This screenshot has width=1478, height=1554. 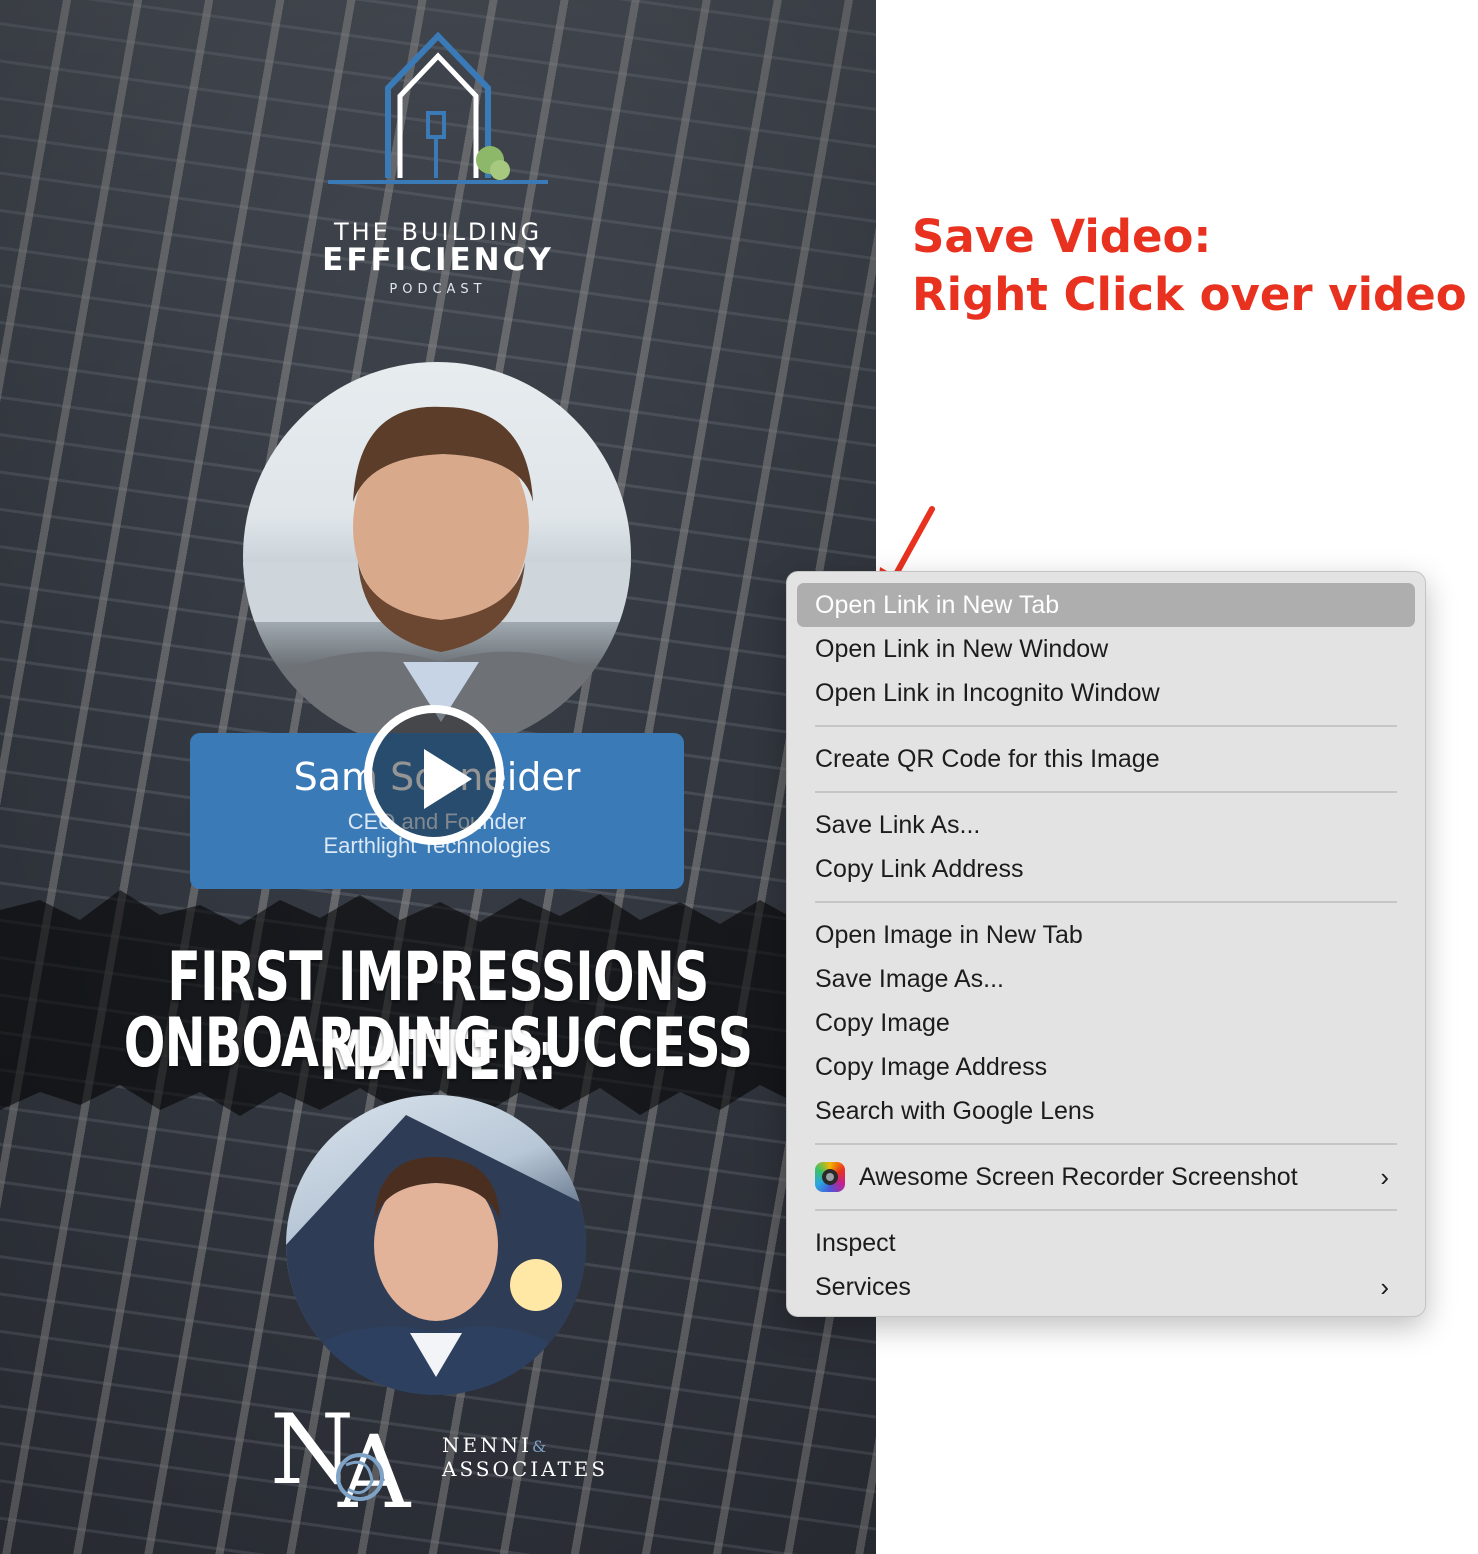 What do you see at coordinates (1189, 294) in the screenshot?
I see `annotation-line2: Right Click over video` at bounding box center [1189, 294].